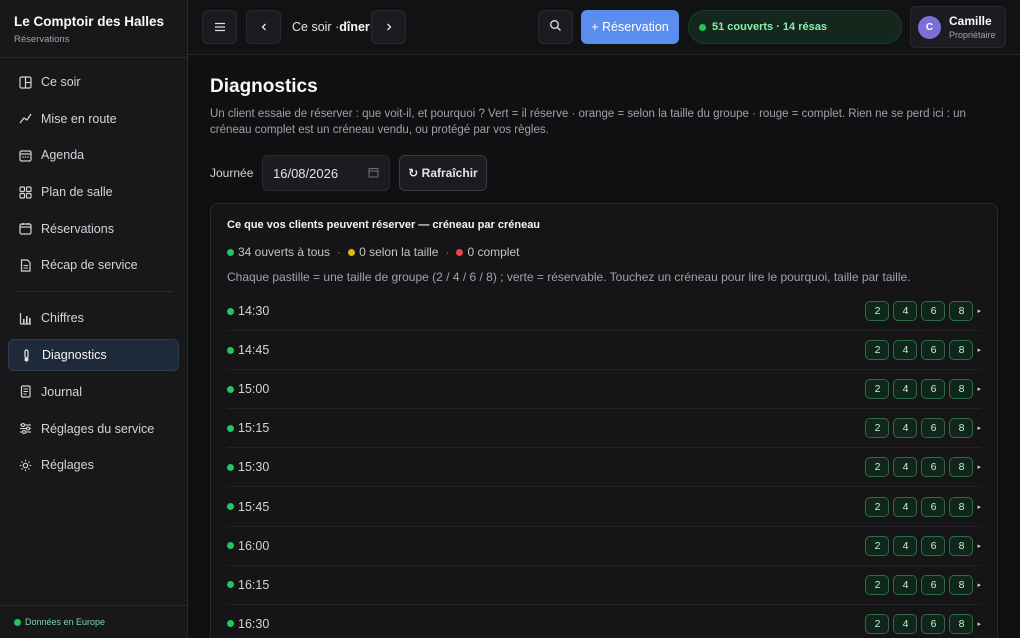 This screenshot has width=1020, height=638. Describe the element at coordinates (604, 585) in the screenshot. I see `time-slot-row: 16:15 2 4 6 8 ▸` at that location.